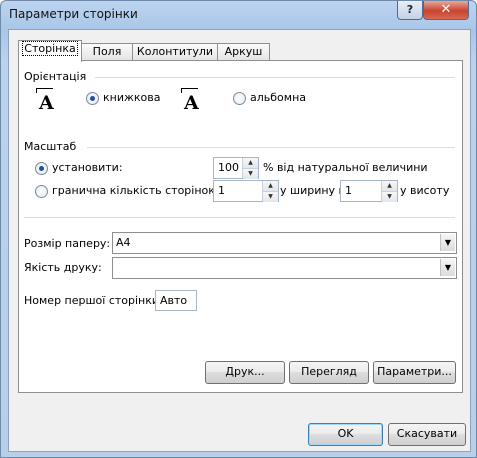 This screenshot has width=477, height=458. I want to click on paper-size-label: Розмір паперу:, so click(67, 243).